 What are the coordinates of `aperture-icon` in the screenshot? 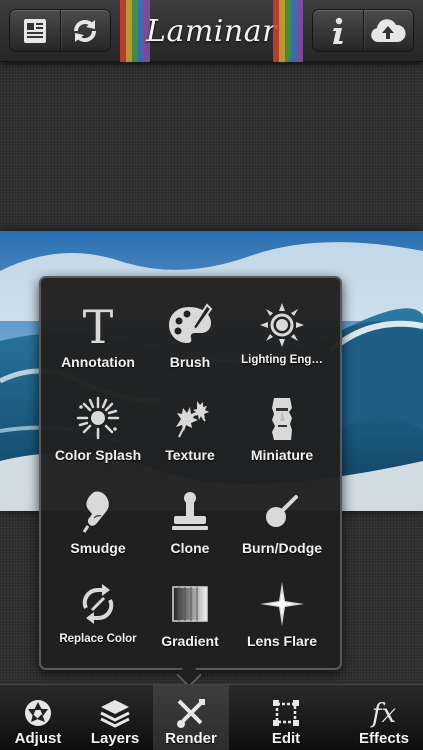 It's located at (38, 713).